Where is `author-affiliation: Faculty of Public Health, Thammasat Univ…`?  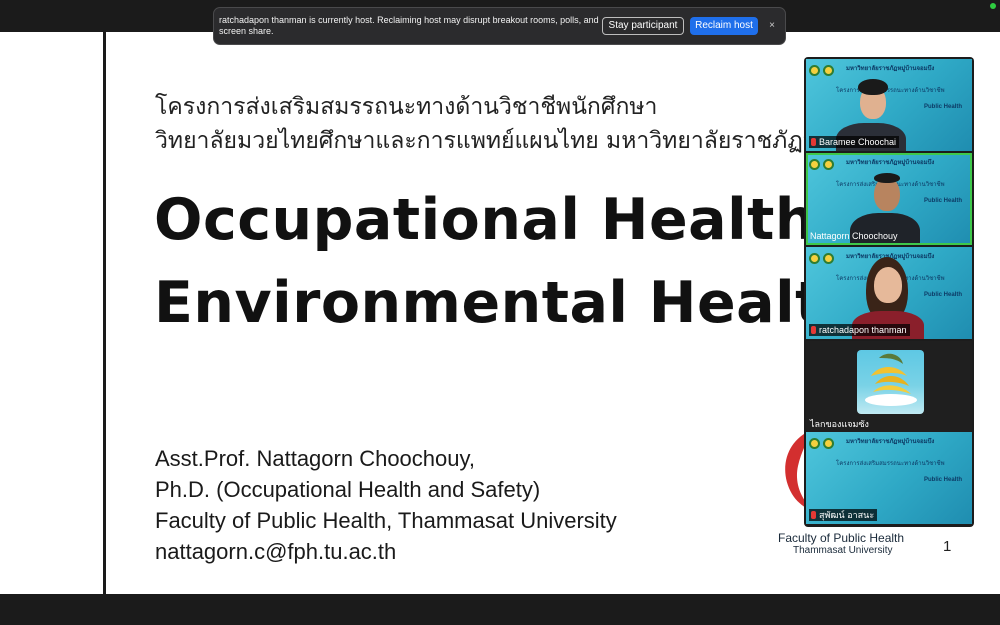
author-affiliation: Faculty of Public Health, Thammasat Univ… is located at coordinates (386, 520).